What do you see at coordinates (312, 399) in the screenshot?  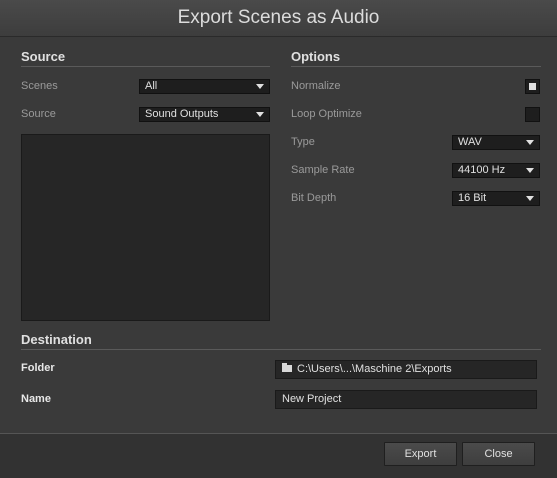 I see `name-input-value: New Project` at bounding box center [312, 399].